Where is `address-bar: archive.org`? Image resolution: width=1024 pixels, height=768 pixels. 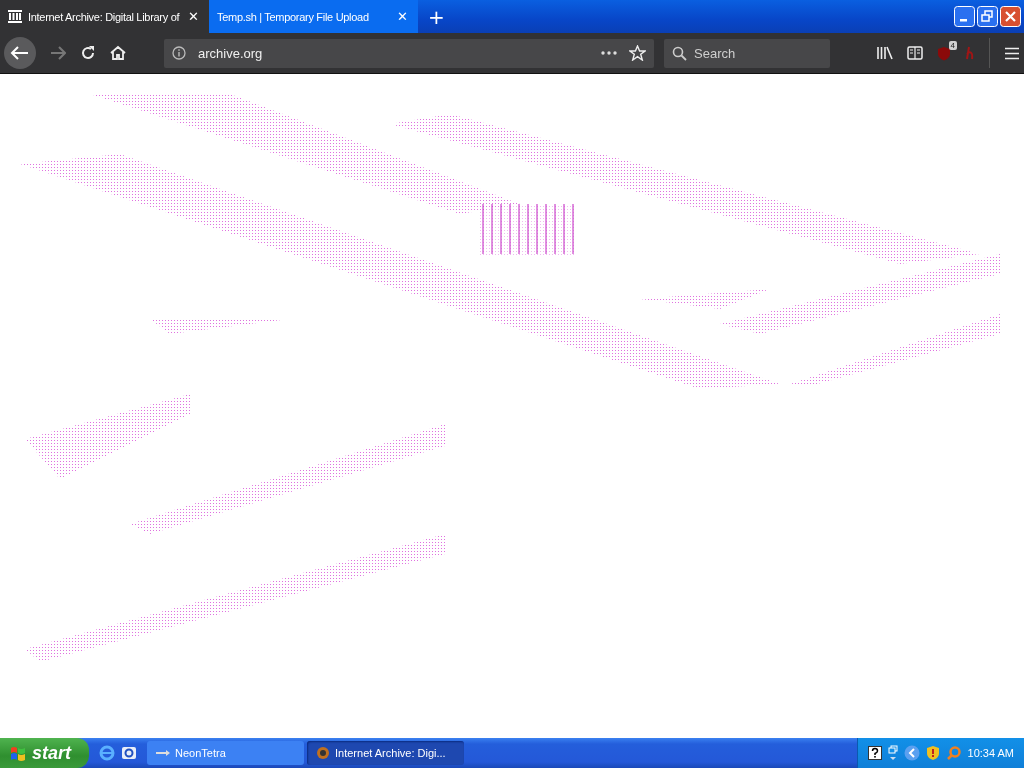
address-bar: archive.org is located at coordinates (409, 53).